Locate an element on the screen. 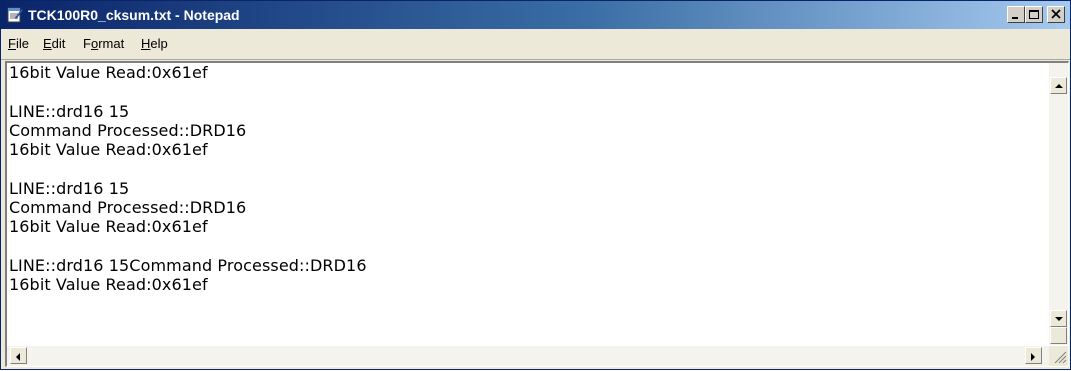  menu-help: Help is located at coordinates (154, 44).